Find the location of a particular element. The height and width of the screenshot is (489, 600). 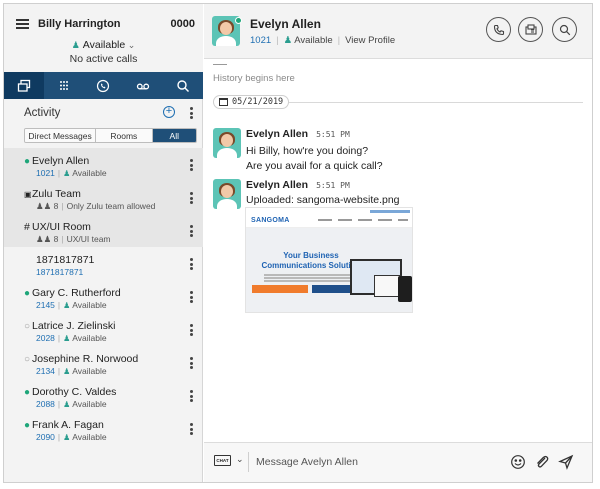

room-sub: ♟♟ 8 | UX/UI team is located at coordinates (73, 239).